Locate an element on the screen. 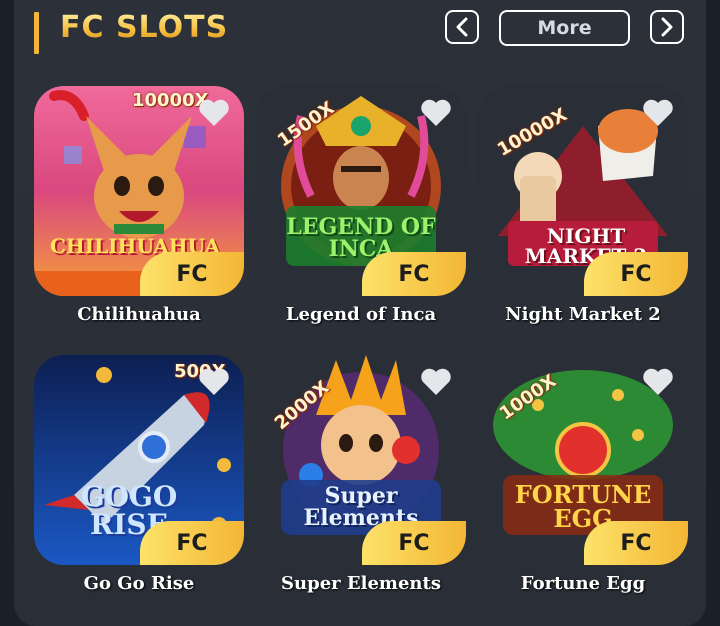 Image resolution: width=720 pixels, height=626 pixels. prev-button is located at coordinates (462, 27).